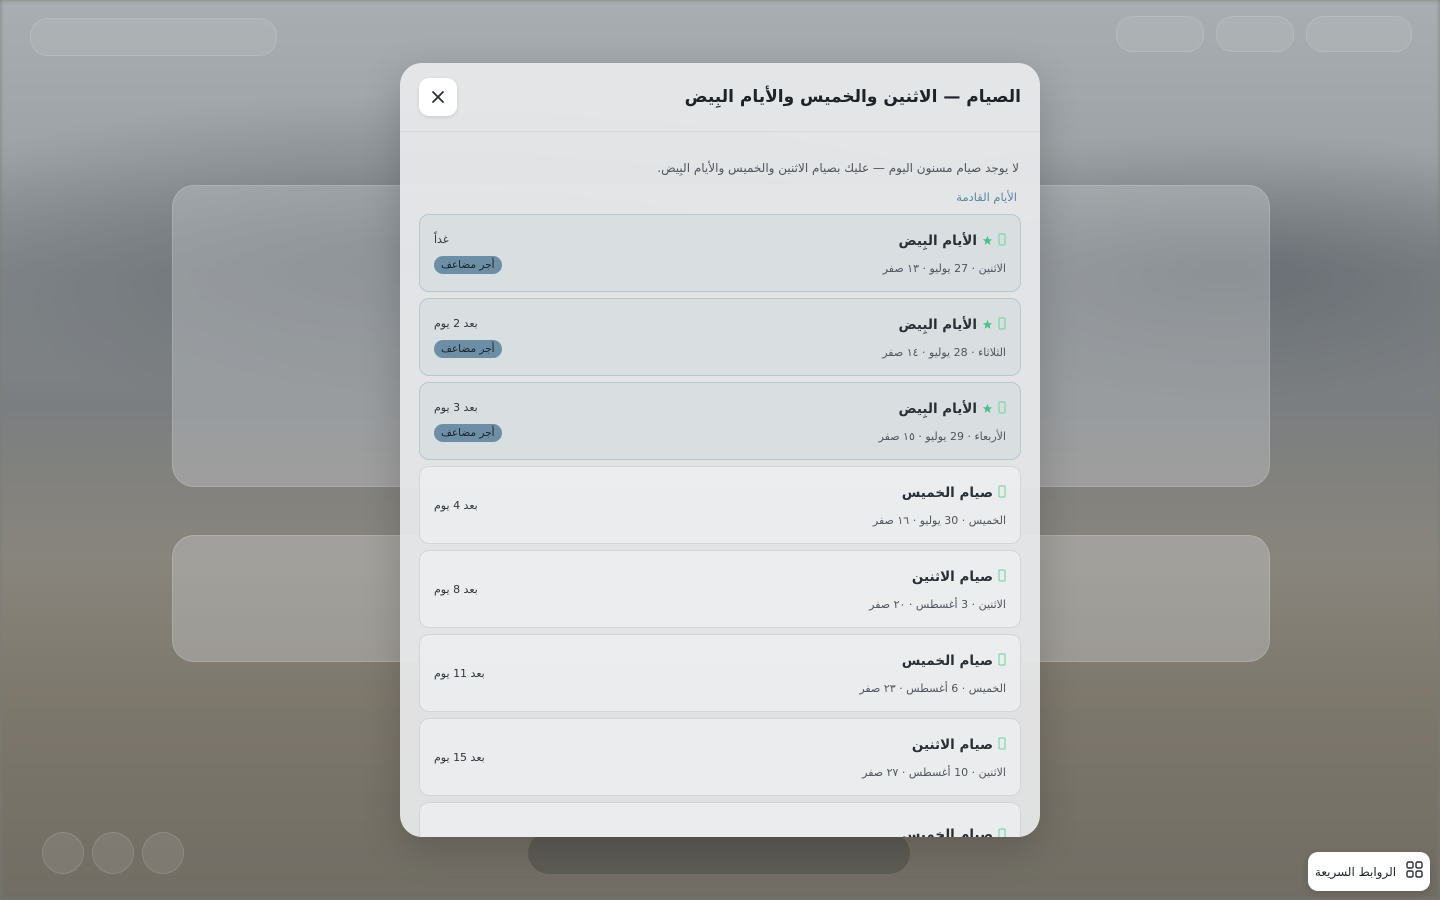 The height and width of the screenshot is (900, 1440). I want to click on day-card-main: صيام الاثنين الاثنين · 3 أغسطس · ٢٠ صفر, so click(937, 589).